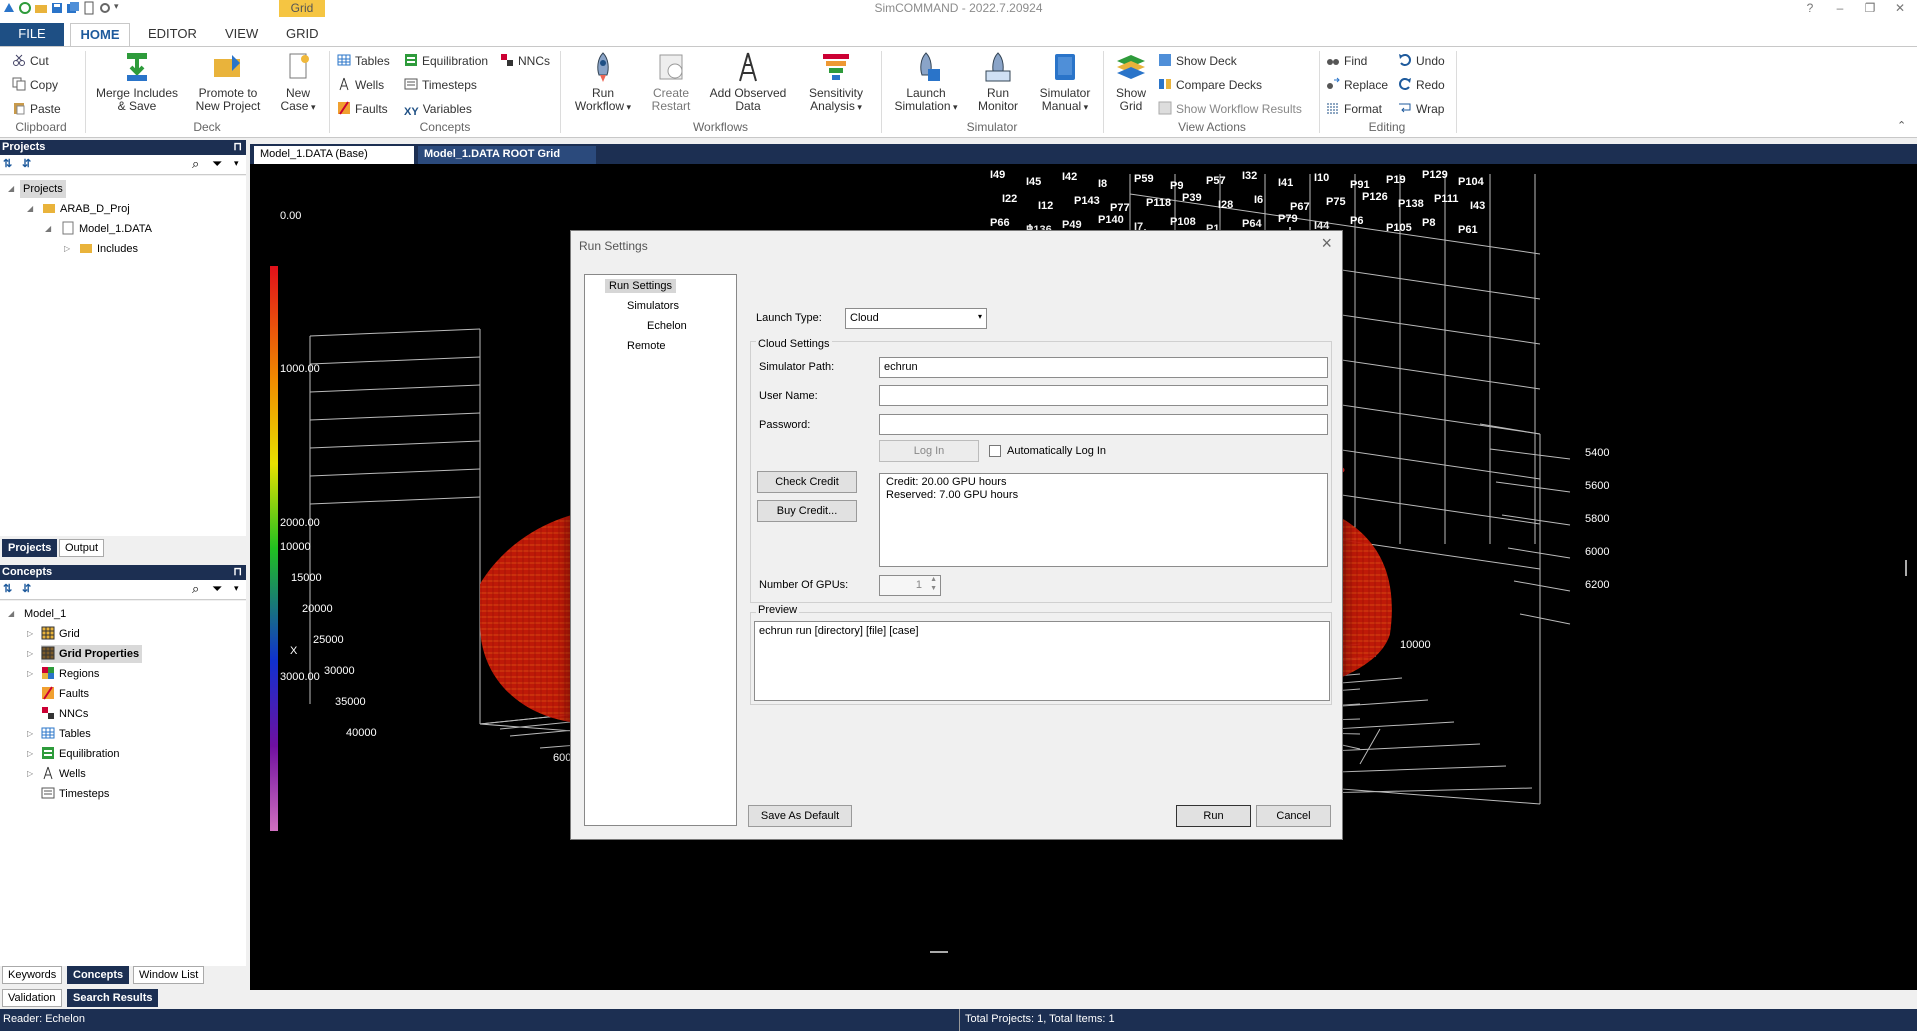 The width and height of the screenshot is (1917, 1031). I want to click on wrap-button: Wrap, so click(1421, 109).